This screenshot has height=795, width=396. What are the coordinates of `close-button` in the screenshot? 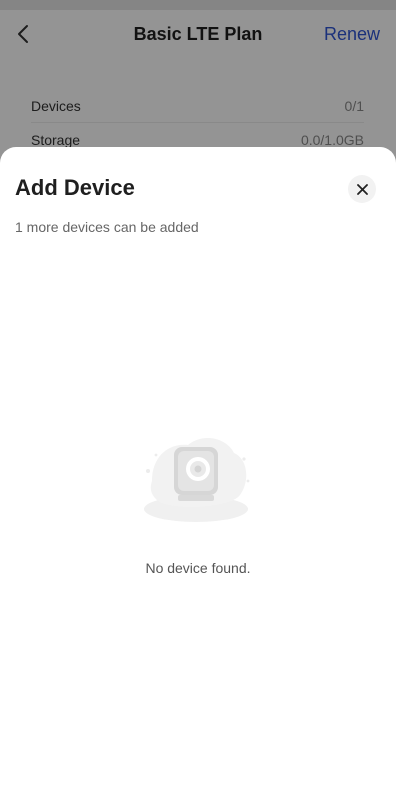 It's located at (362, 189).